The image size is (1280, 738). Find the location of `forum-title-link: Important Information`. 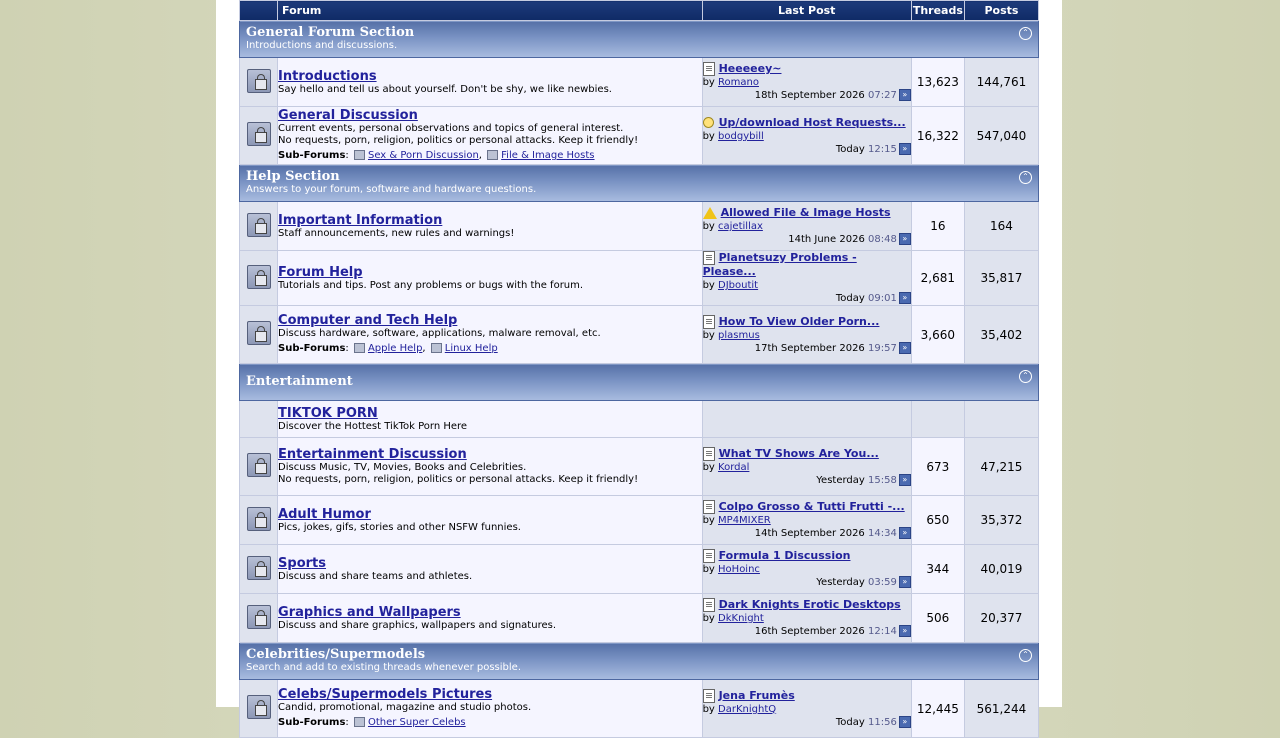

forum-title-link: Important Information is located at coordinates (490, 220).